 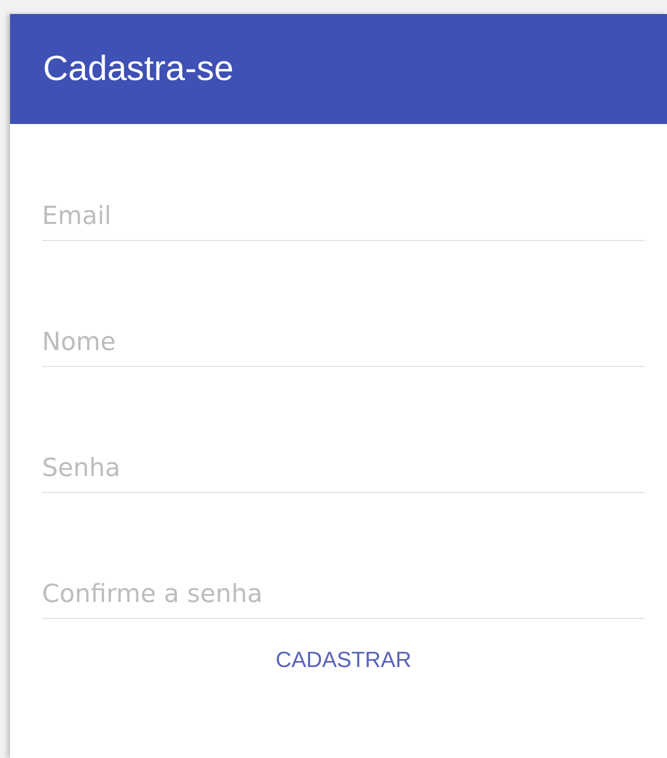 I want to click on input-field: Nome, so click(x=343, y=345).